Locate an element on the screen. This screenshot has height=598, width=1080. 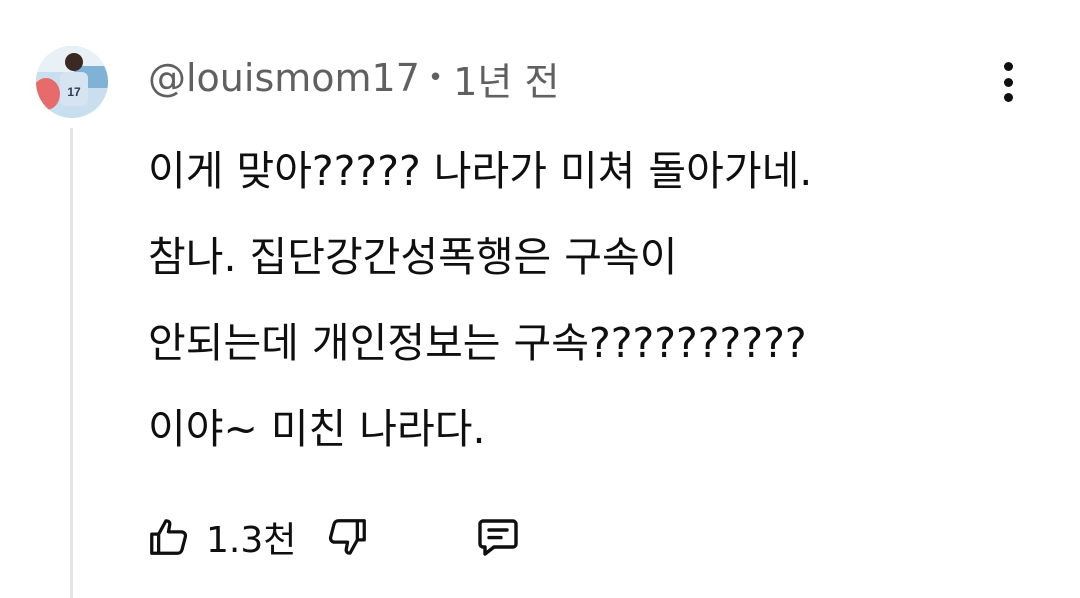
dislike-button is located at coordinates (347, 537).